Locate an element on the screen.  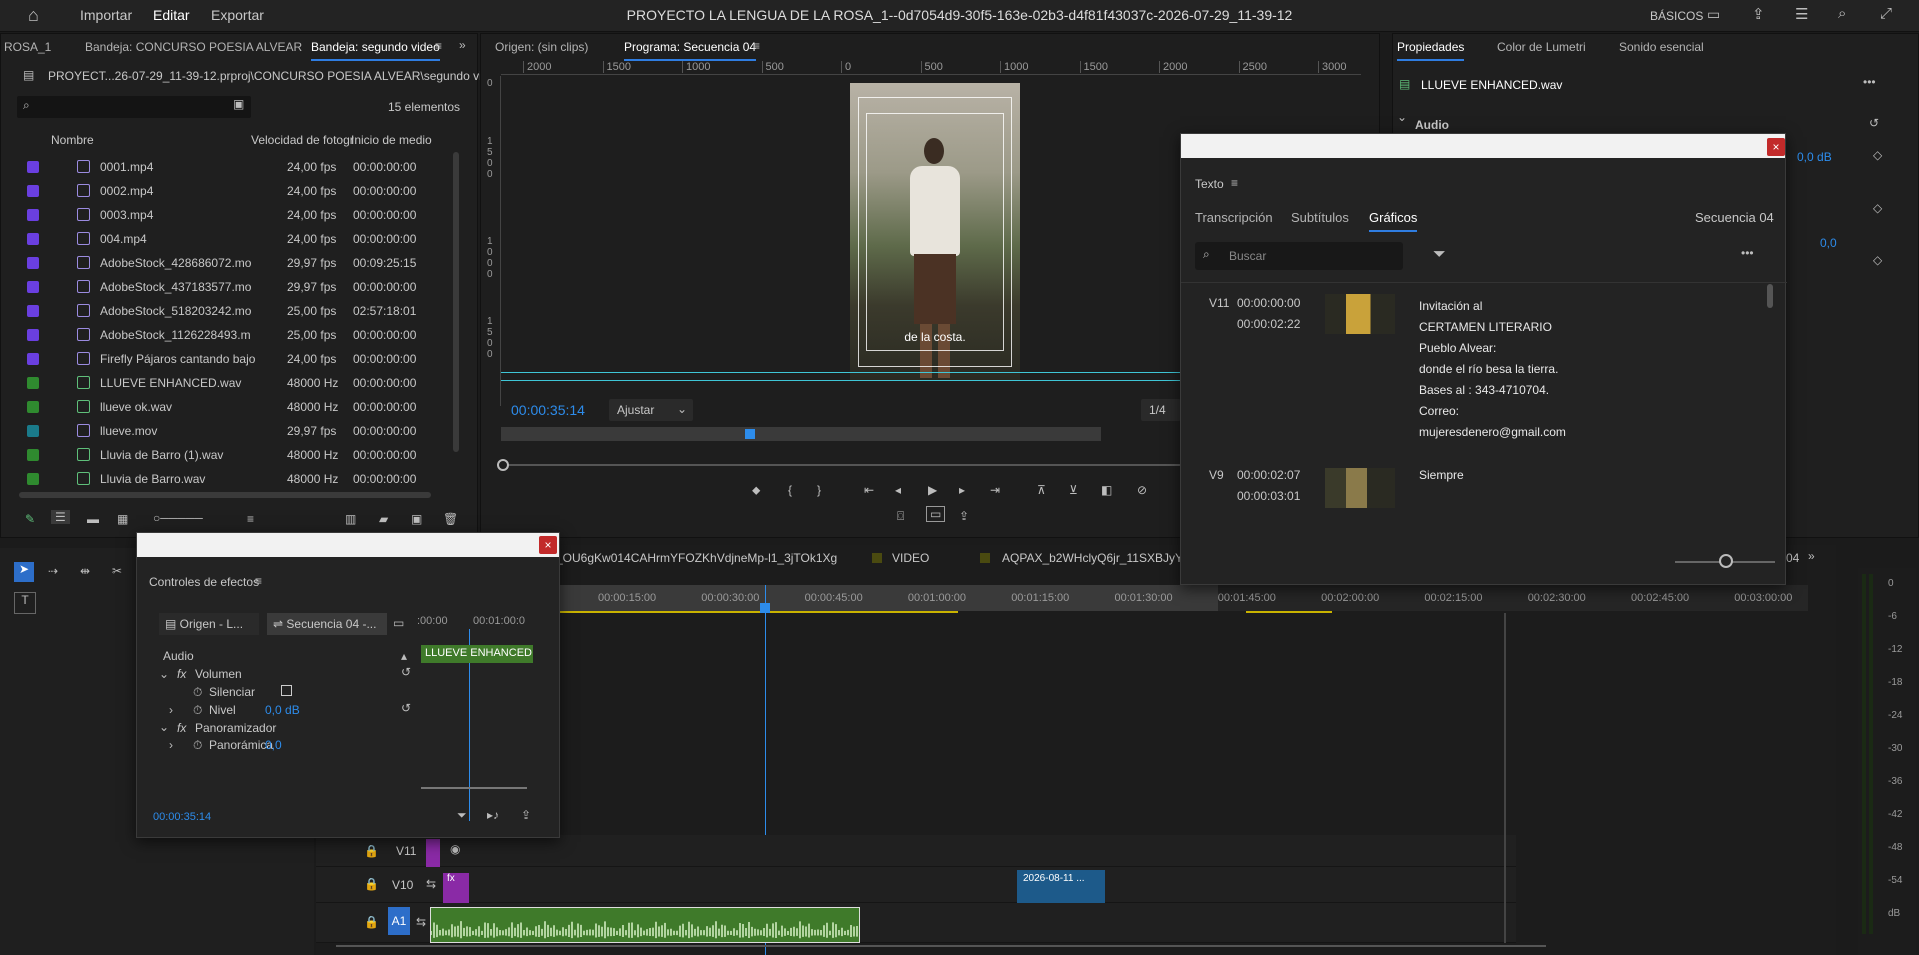
razor-icon: ✂ is located at coordinates (117, 571).